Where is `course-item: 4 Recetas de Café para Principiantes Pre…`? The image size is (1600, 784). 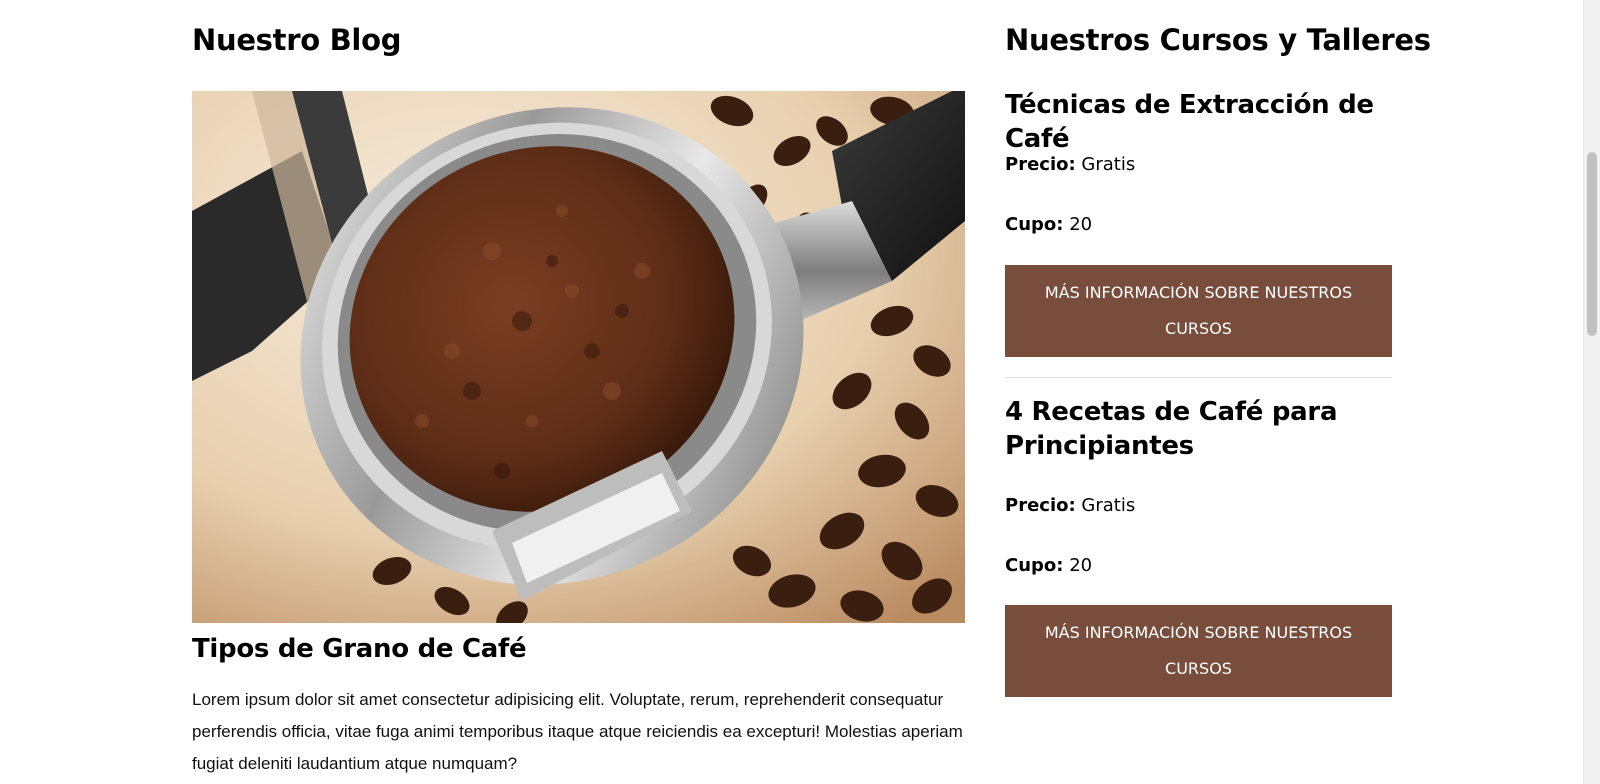
course-item: 4 Recetas de Café para Principiantes Pre… is located at coordinates (1198, 546).